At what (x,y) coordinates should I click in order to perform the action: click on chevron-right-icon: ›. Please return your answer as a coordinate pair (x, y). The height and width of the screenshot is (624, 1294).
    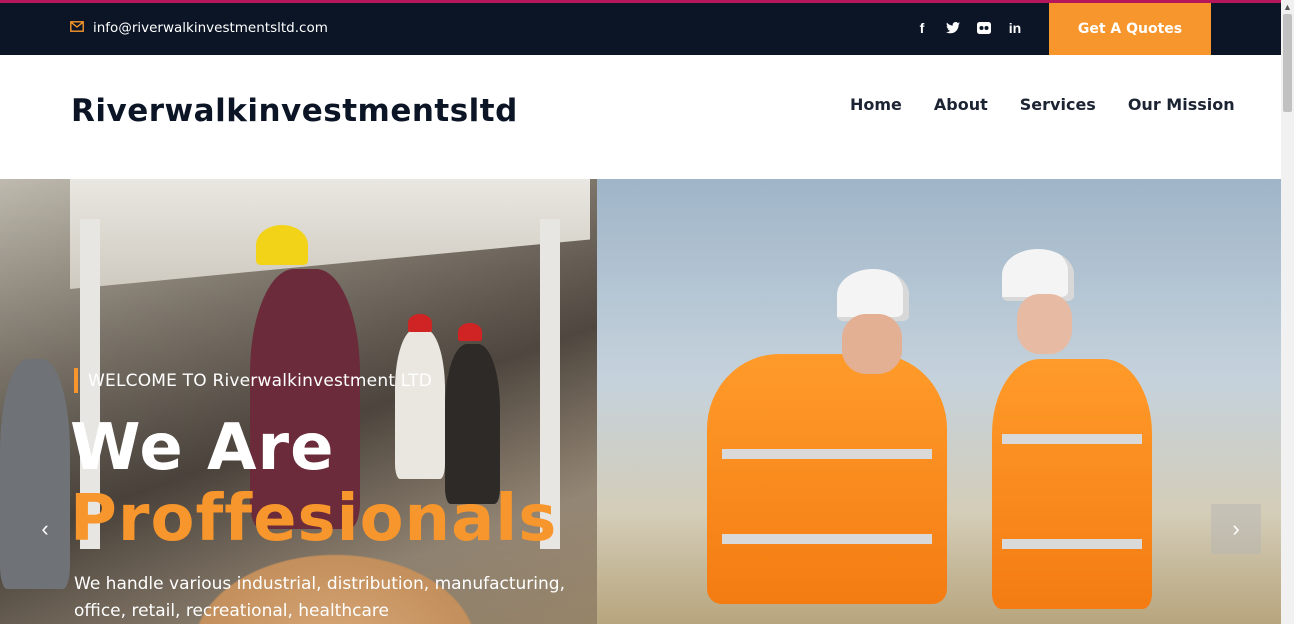
    Looking at the image, I should click on (1236, 528).